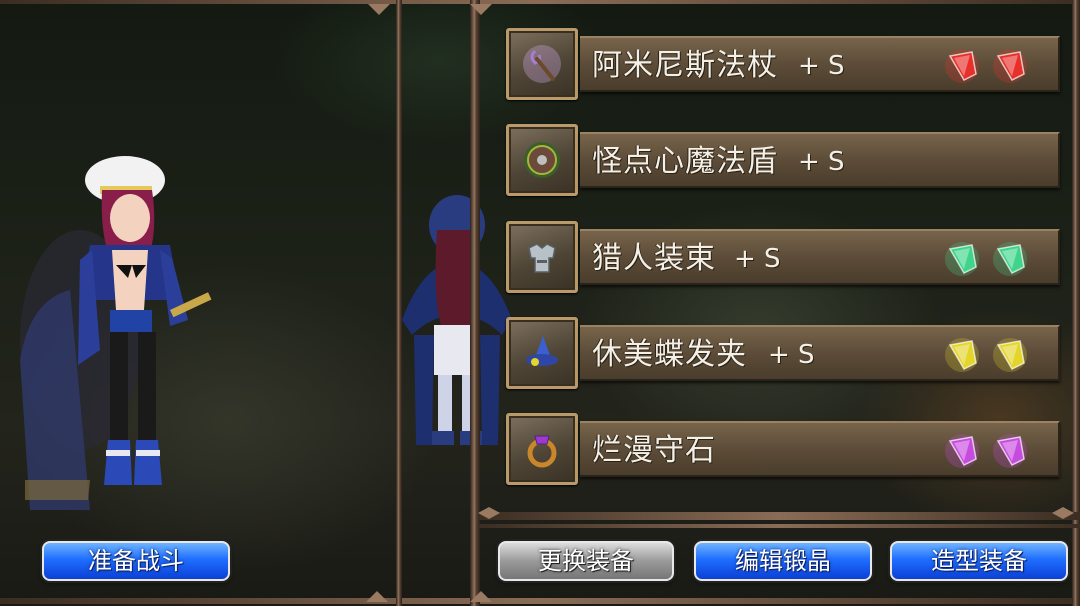 The height and width of the screenshot is (606, 1080). I want to click on frame-panel-bottom, so click(779, 516).